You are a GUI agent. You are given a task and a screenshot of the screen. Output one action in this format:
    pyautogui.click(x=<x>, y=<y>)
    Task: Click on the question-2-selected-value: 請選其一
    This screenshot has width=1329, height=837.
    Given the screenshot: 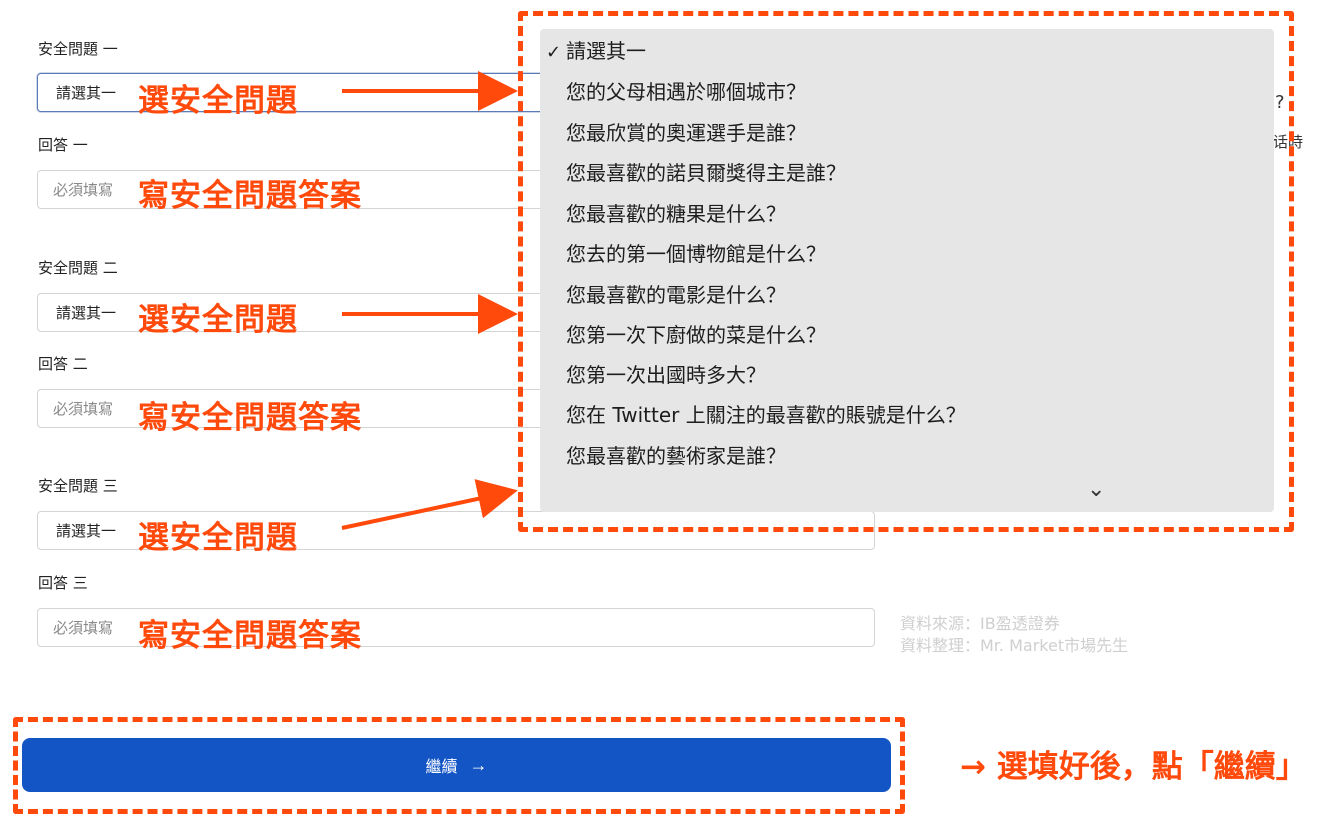 What is the action you would take?
    pyautogui.click(x=86, y=313)
    